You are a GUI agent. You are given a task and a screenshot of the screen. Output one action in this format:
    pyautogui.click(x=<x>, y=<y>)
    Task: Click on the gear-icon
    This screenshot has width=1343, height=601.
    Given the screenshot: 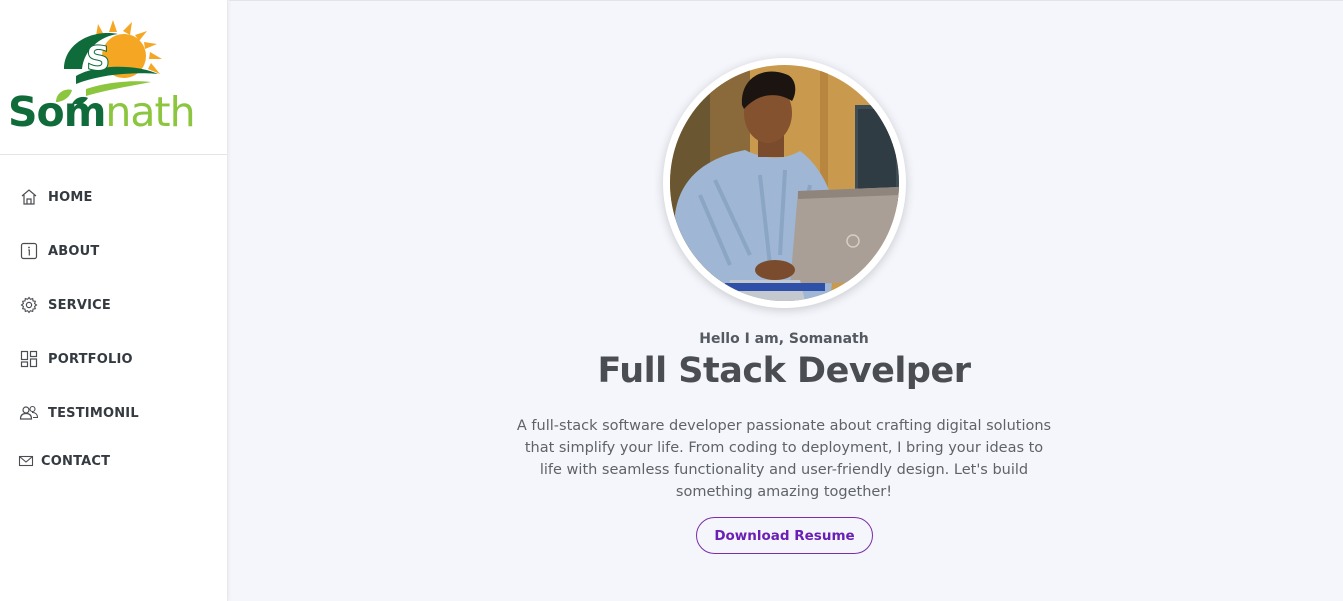 What is the action you would take?
    pyautogui.click(x=29, y=305)
    